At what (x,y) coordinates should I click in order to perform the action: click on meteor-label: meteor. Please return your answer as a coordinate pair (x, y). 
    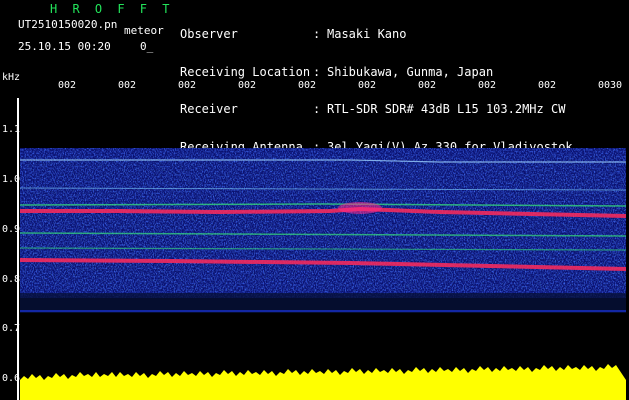
    Looking at the image, I should click on (144, 30).